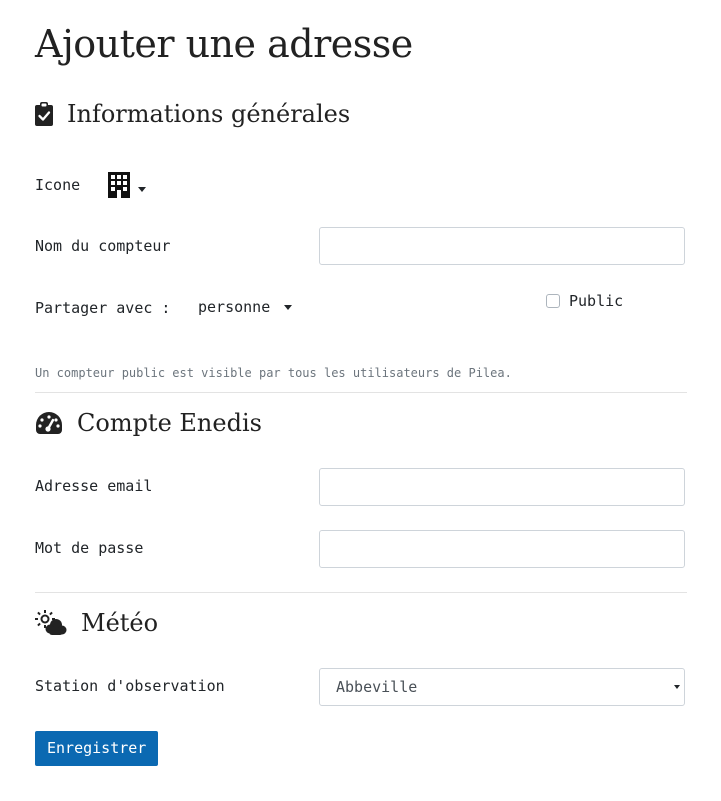 This screenshot has width=721, height=801. What do you see at coordinates (502, 549) in the screenshot?
I see `password-field` at bounding box center [502, 549].